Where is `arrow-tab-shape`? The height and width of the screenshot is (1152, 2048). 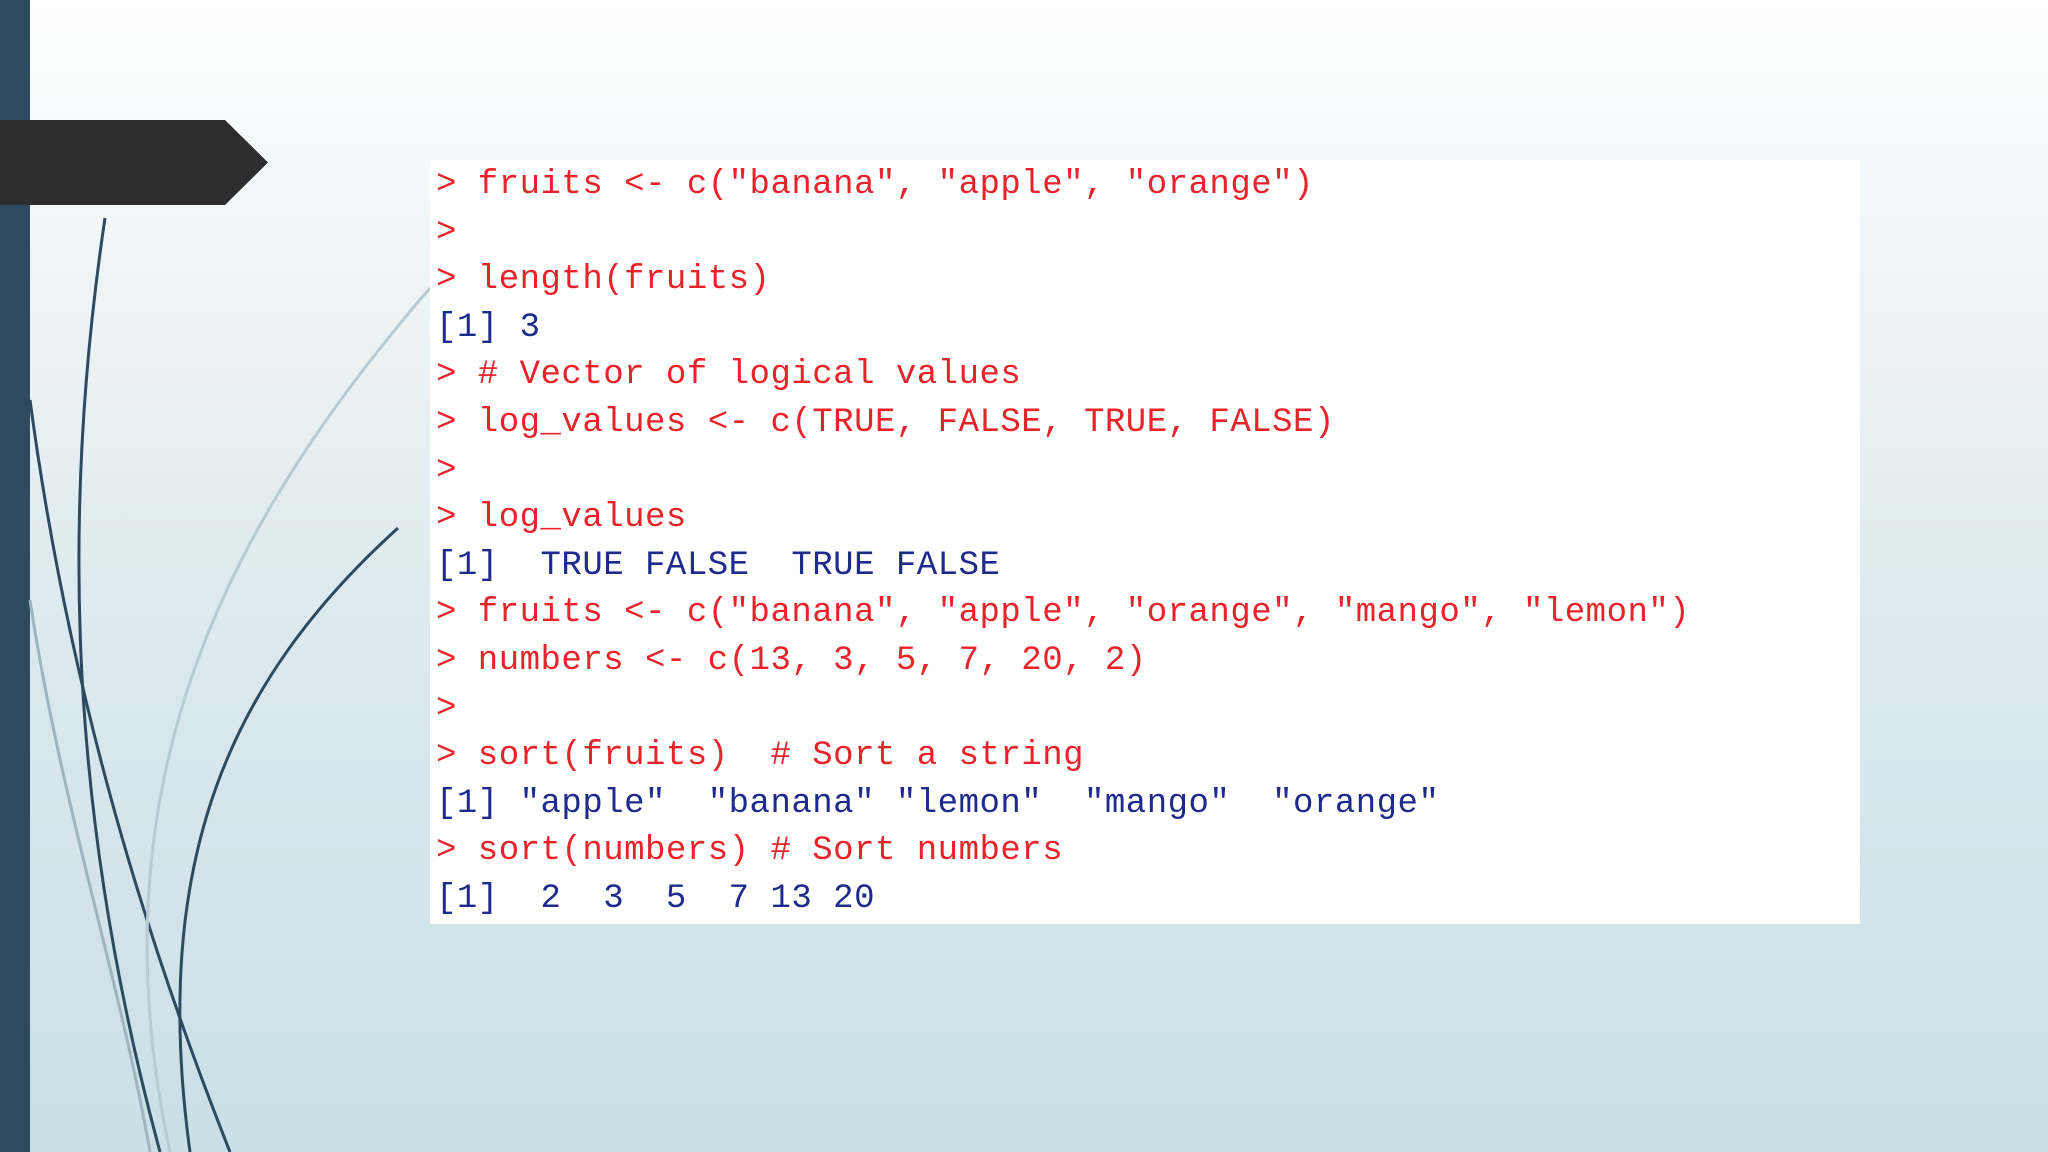 arrow-tab-shape is located at coordinates (134, 162).